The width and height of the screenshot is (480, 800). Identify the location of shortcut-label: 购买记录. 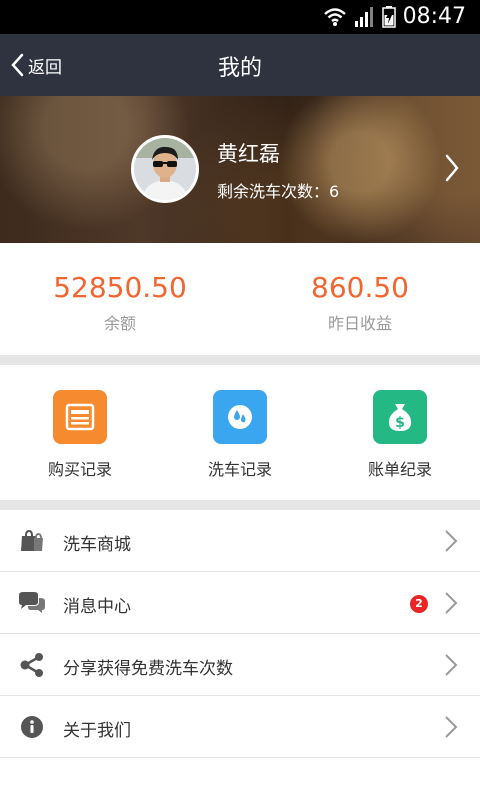
(79, 469).